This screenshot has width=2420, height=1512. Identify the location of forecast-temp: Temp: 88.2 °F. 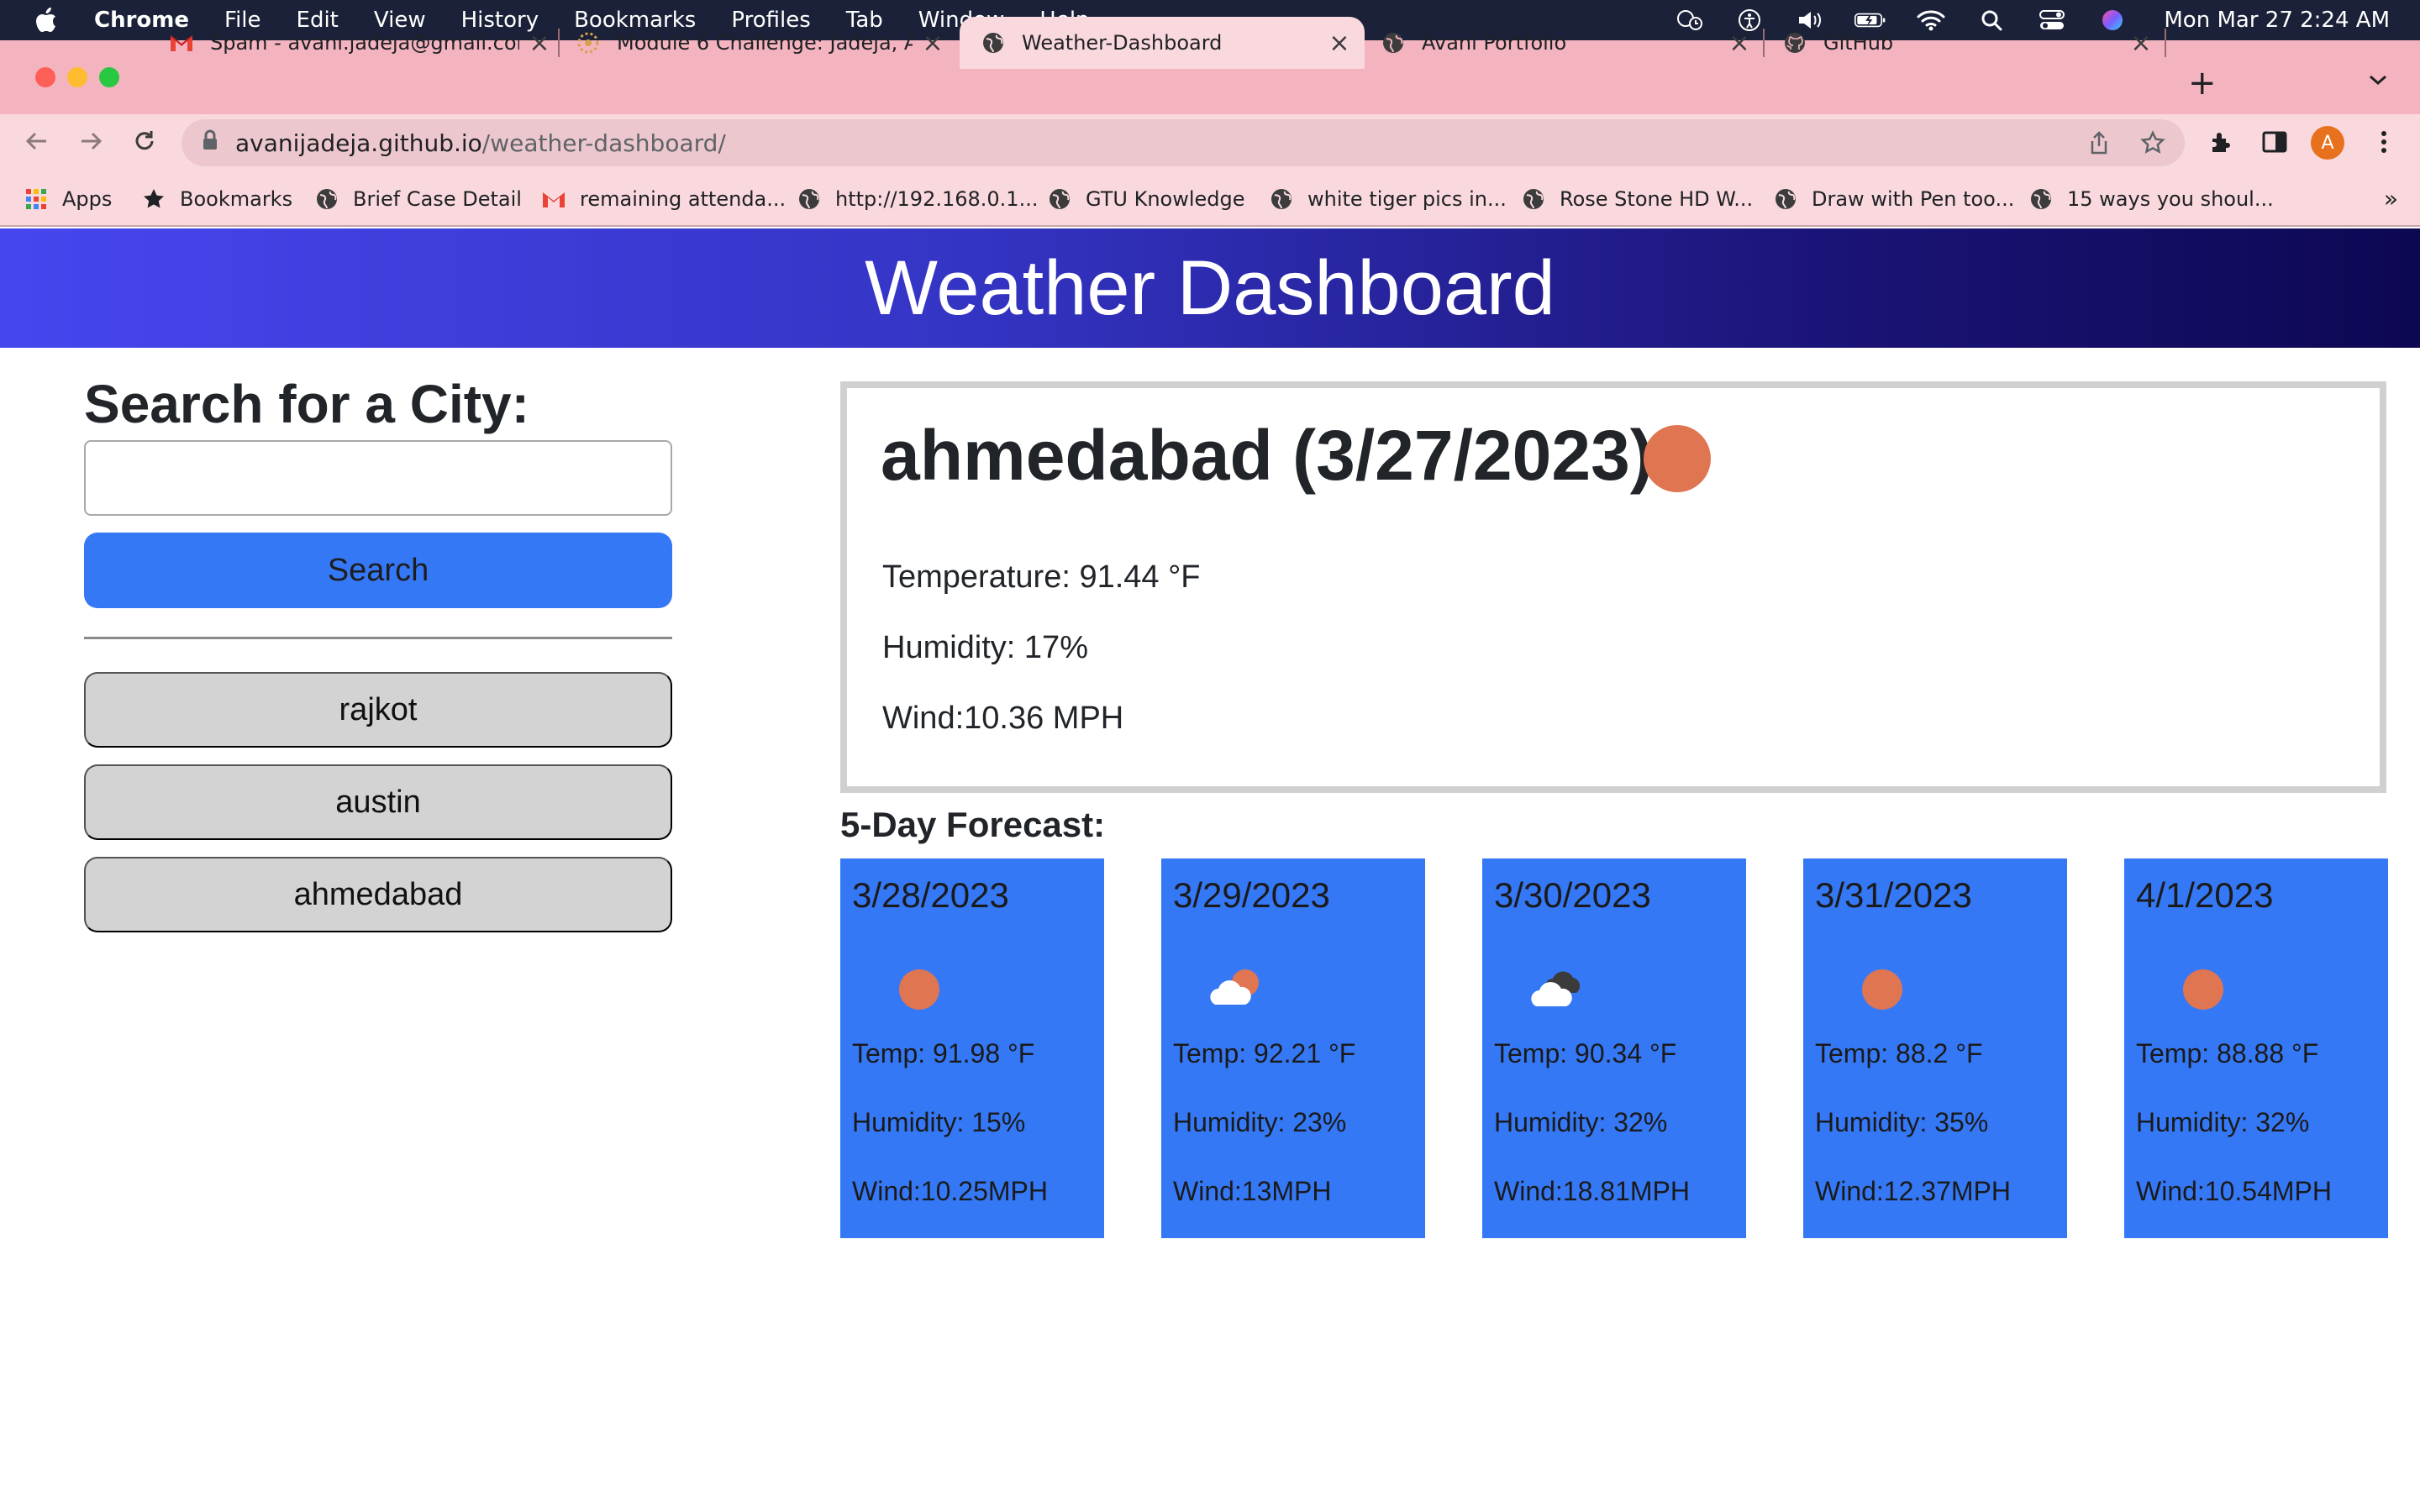
(1899, 1053).